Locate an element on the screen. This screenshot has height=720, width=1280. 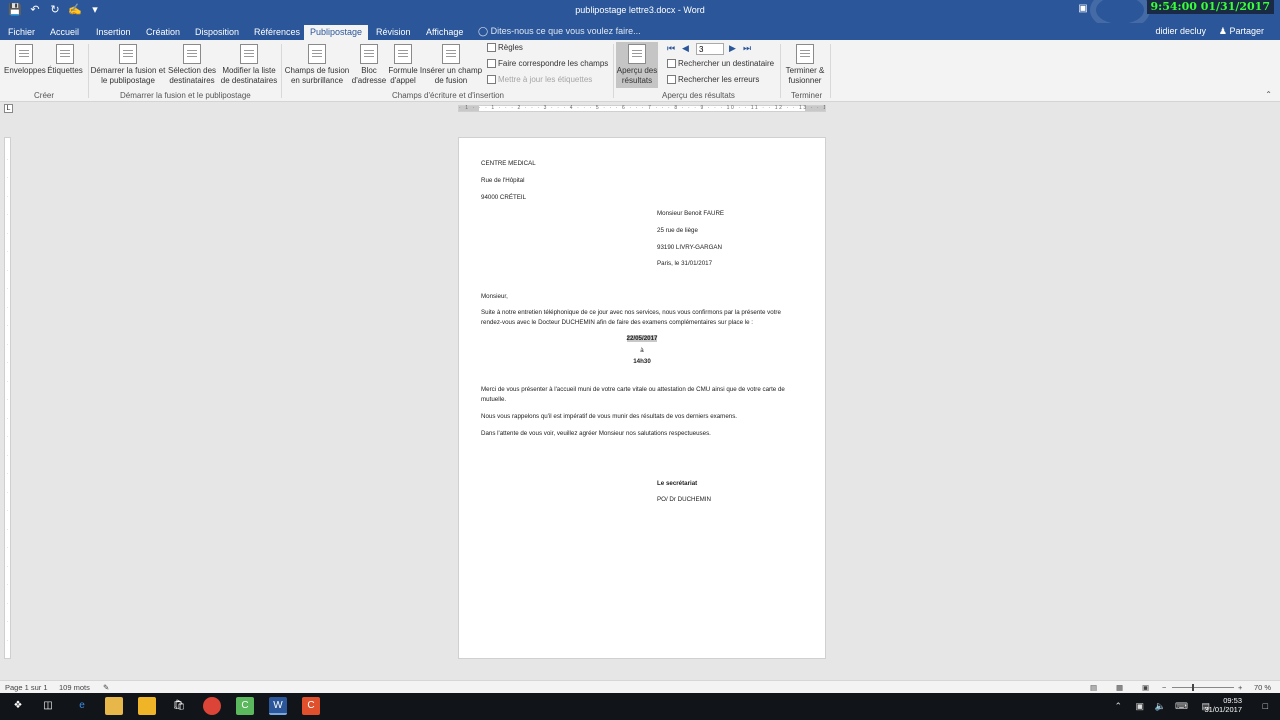
share-button: ♟ Partager is located at coordinates (1241, 31).